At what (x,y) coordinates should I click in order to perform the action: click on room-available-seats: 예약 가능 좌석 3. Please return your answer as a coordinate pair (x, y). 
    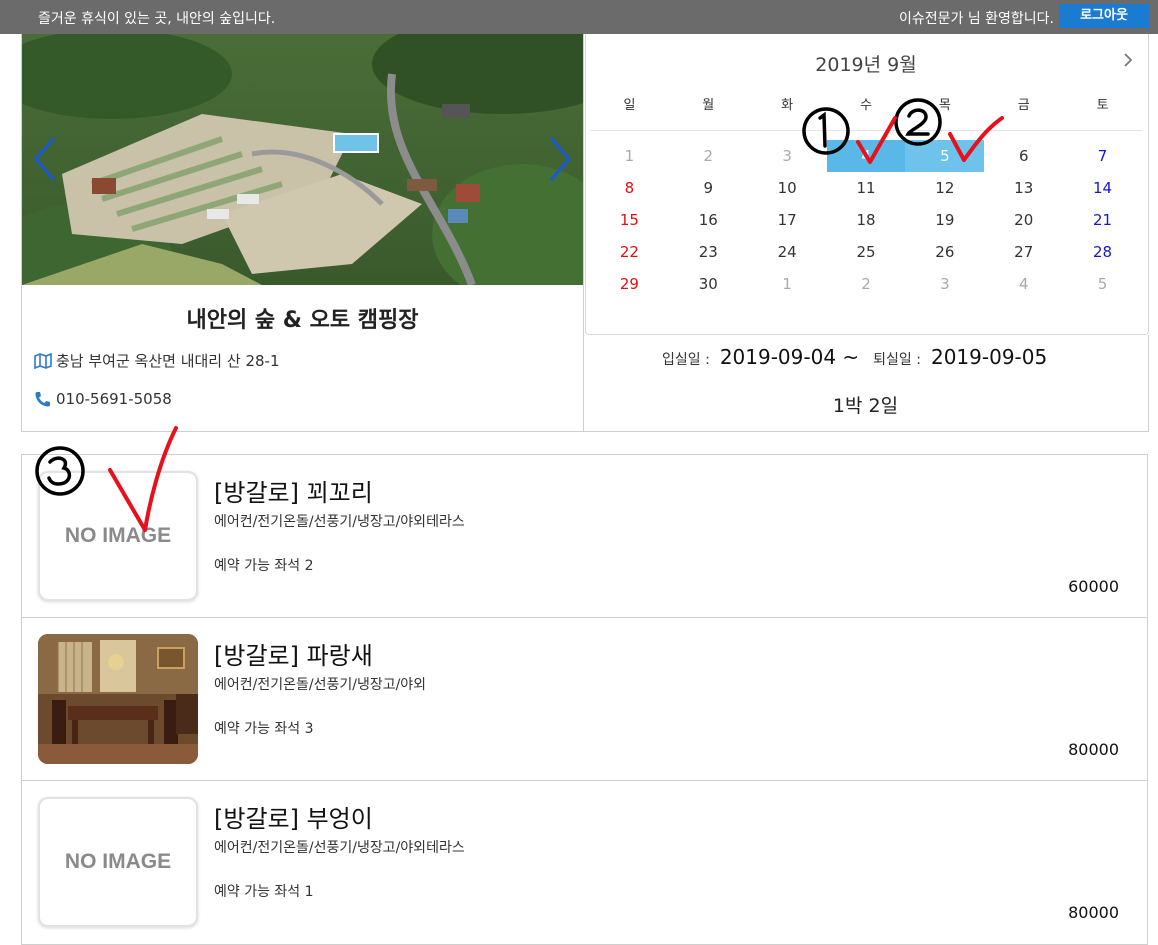
    Looking at the image, I should click on (264, 729).